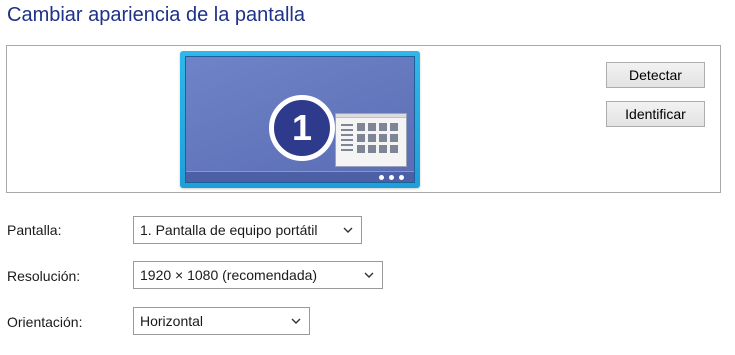  I want to click on identify-button: Identificar, so click(655, 114).